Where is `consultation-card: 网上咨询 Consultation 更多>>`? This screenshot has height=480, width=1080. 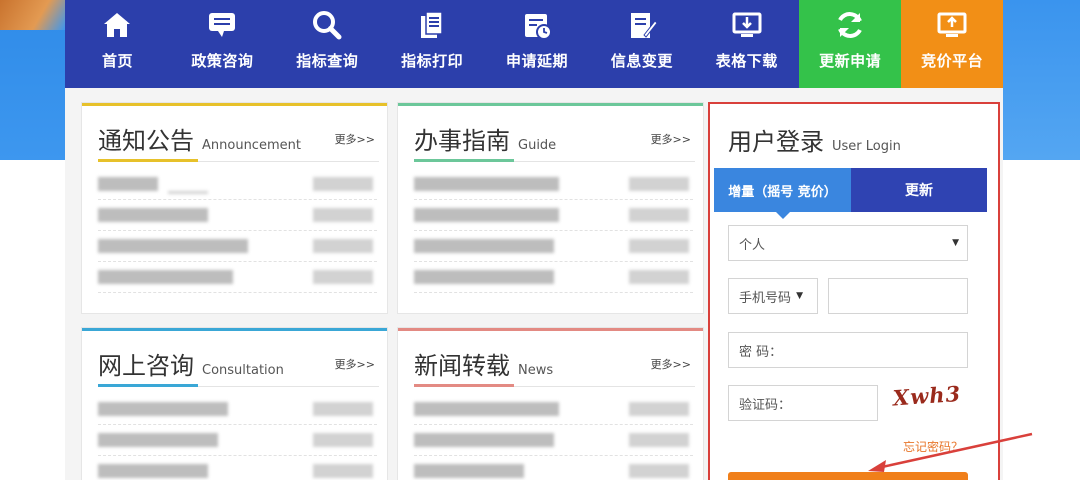 consultation-card: 网上咨询 Consultation 更多>> is located at coordinates (234, 403).